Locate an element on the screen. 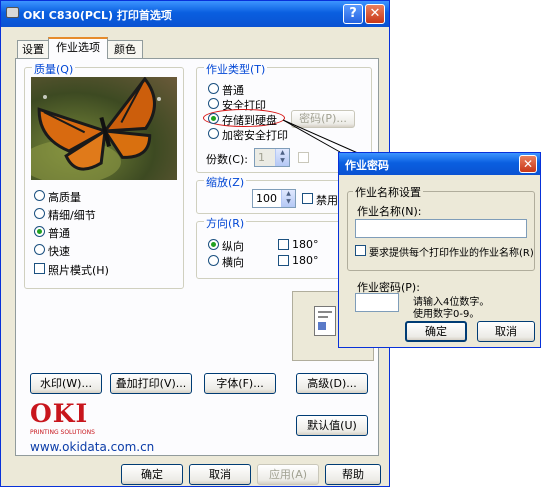 This screenshot has height=487, width=541. dialog-ok-button: 确定 is located at coordinates (436, 331).